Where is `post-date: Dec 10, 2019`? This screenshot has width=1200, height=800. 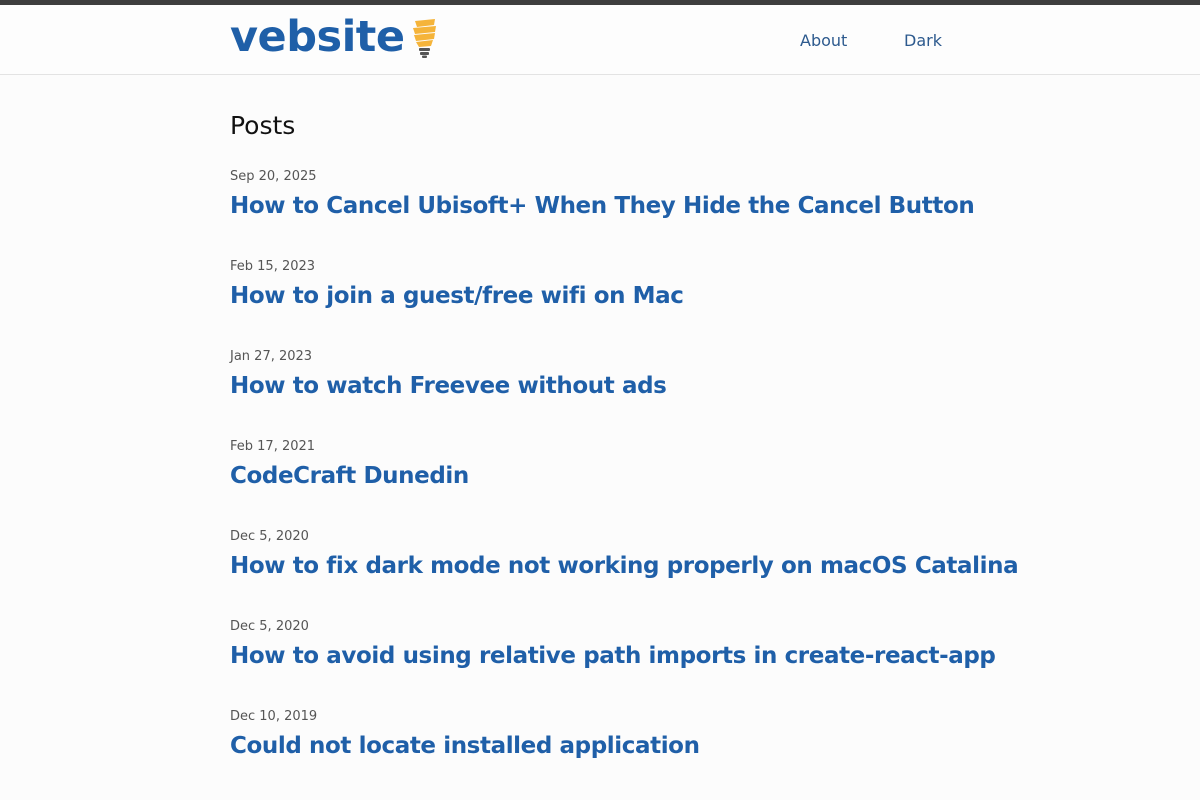
post-date: Dec 10, 2019 is located at coordinates (274, 716).